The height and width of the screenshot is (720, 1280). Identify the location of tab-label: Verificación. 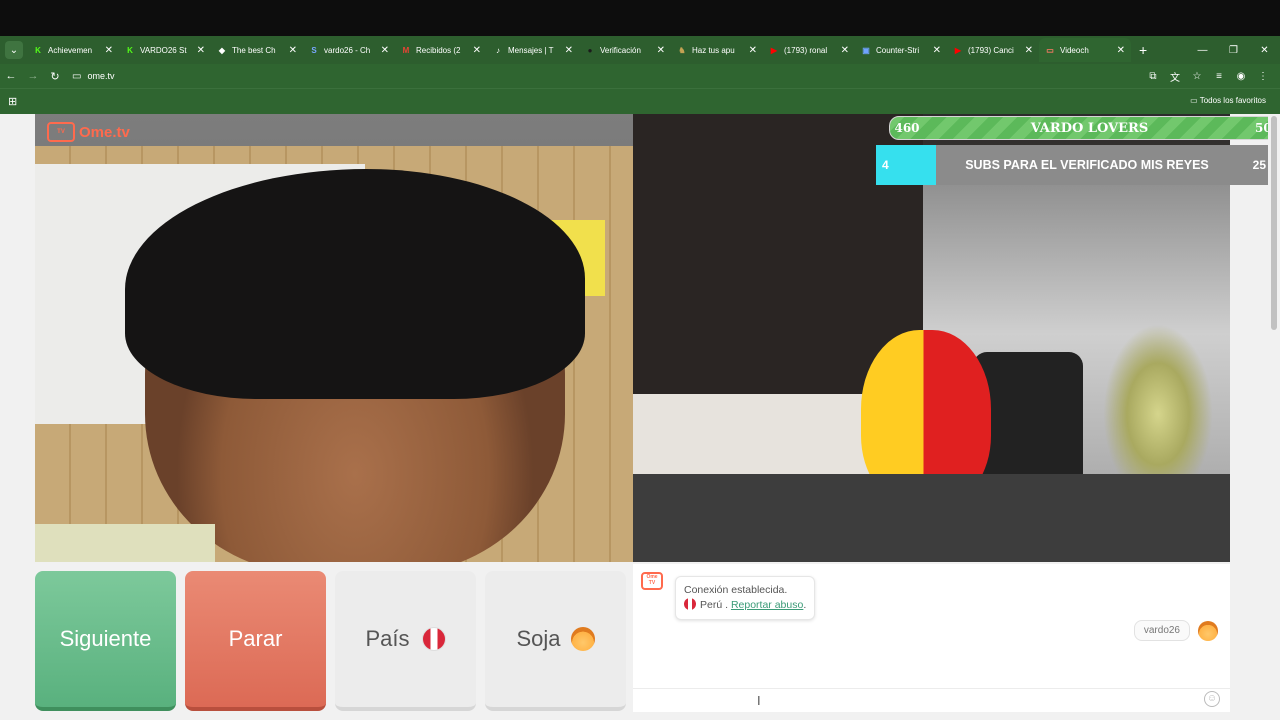
(620, 50).